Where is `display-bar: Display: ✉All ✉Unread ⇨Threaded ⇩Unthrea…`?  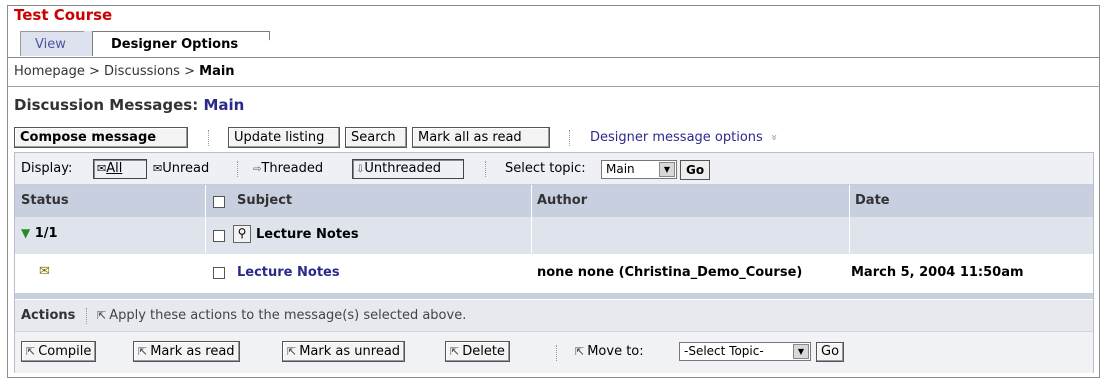
display-bar: Display: ✉All ✉Unread ⇨Threaded ⇩Unthrea… is located at coordinates (554, 169).